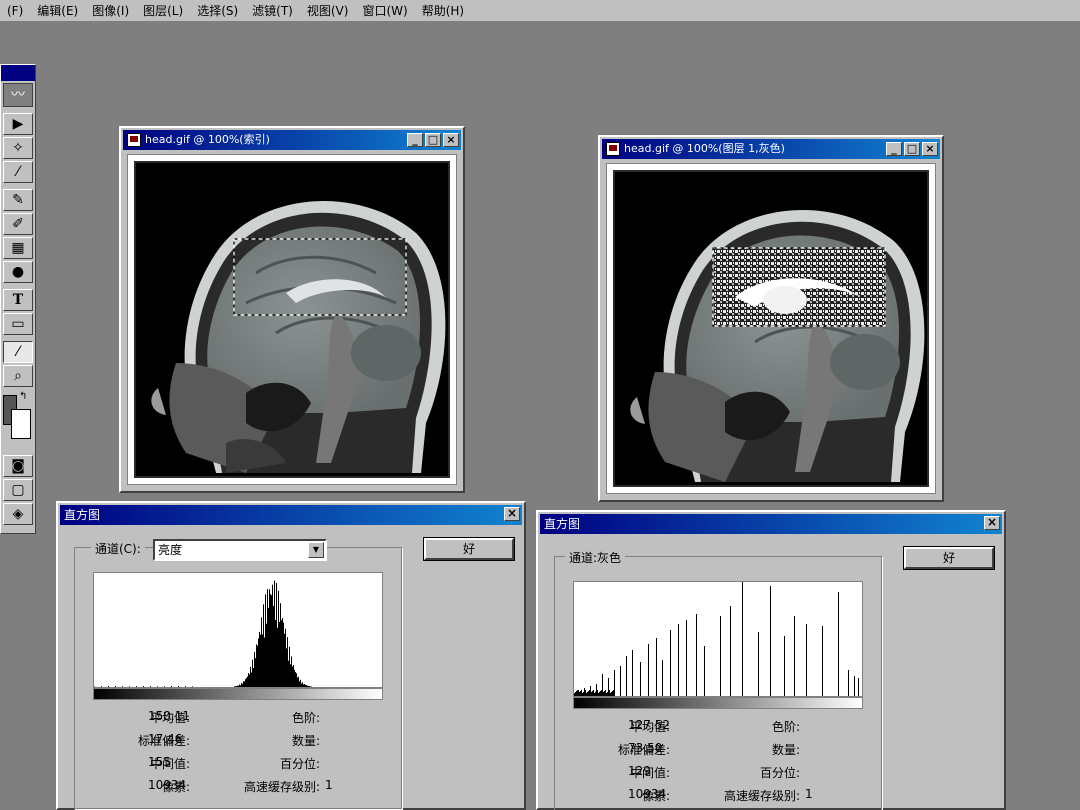 This screenshot has height=810, width=1080. What do you see at coordinates (18, 466) in the screenshot?
I see `quick-mask-icon: ◙` at bounding box center [18, 466].